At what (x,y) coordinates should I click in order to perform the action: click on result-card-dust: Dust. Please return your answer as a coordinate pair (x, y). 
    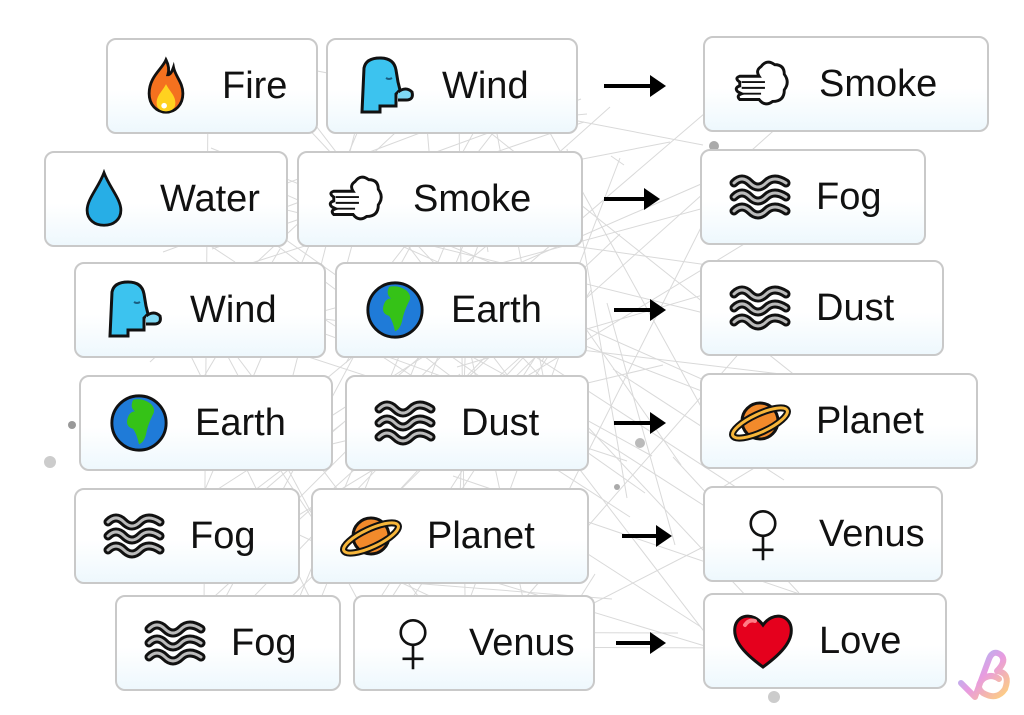
    Looking at the image, I should click on (822, 308).